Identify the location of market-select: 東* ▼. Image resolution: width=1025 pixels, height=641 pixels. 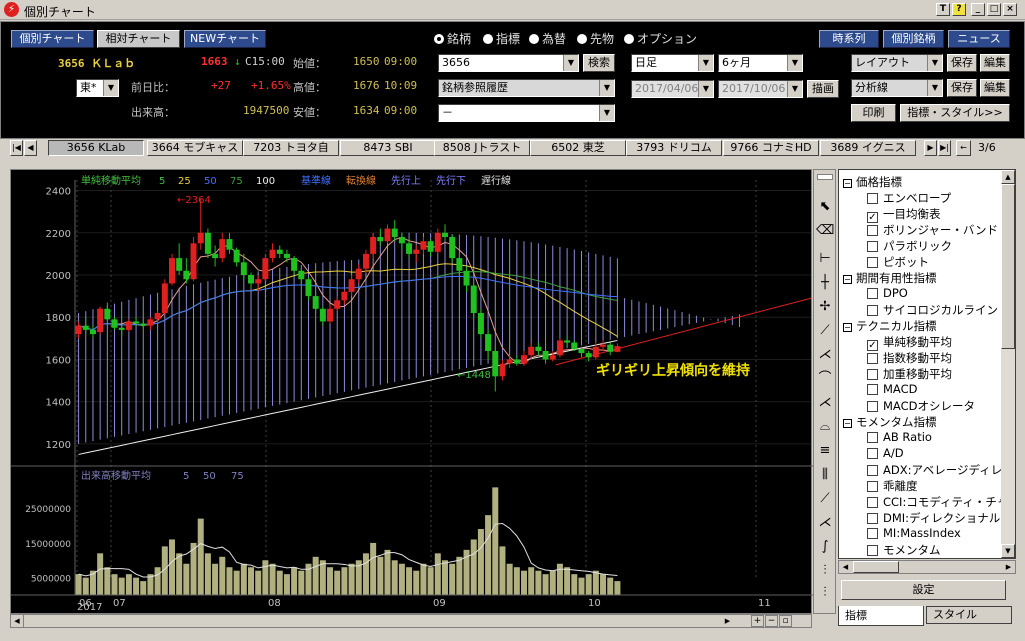
(97, 88).